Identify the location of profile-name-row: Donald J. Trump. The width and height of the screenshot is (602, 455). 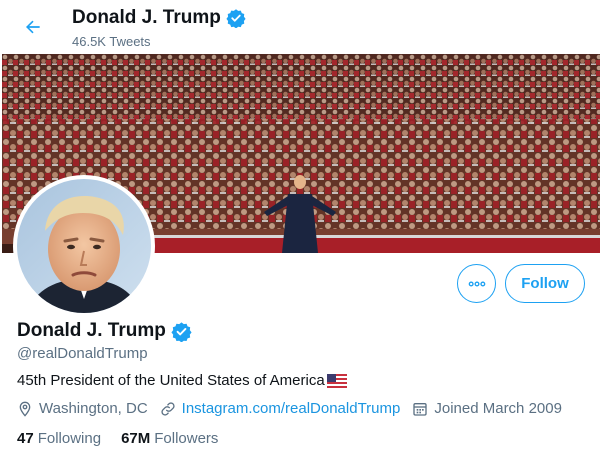
(104, 331).